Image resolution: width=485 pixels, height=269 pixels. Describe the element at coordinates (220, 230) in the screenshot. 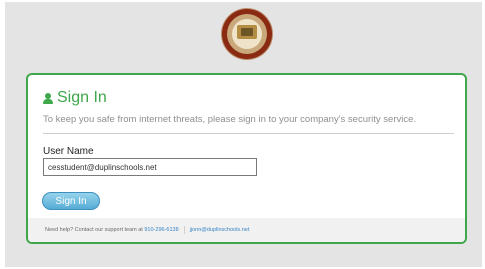

I see `support-email-link: jjonn@duplinschools.net` at that location.